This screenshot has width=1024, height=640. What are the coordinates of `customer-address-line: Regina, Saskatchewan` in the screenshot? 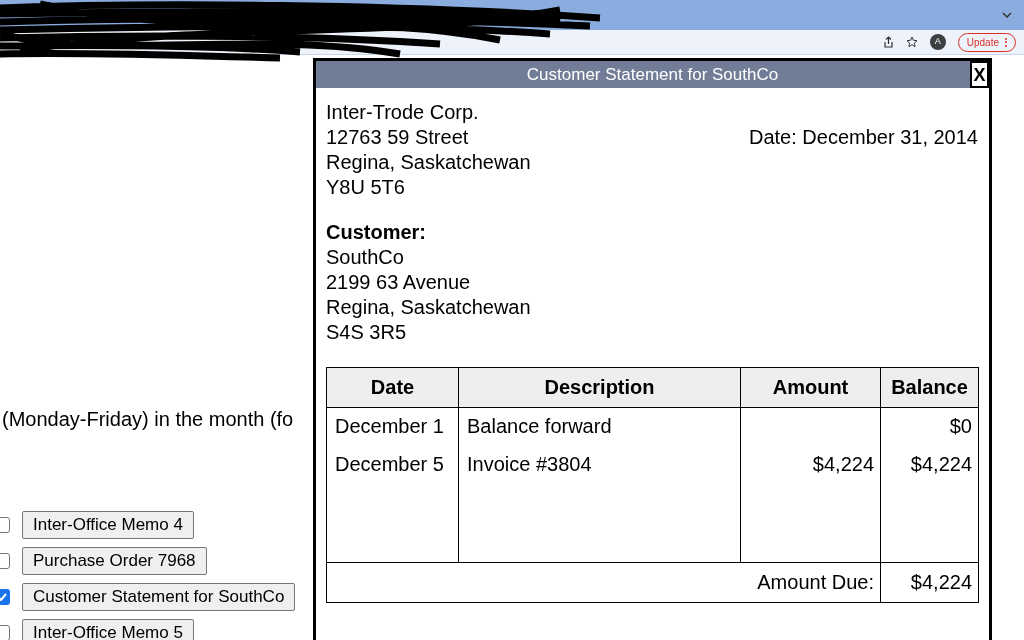 It's located at (429, 307).